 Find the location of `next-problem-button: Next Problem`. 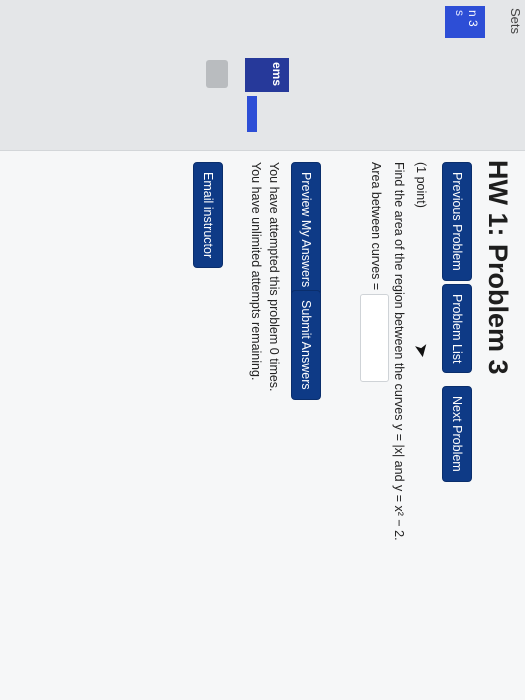

next-problem-button: Next Problem is located at coordinates (457, 434).